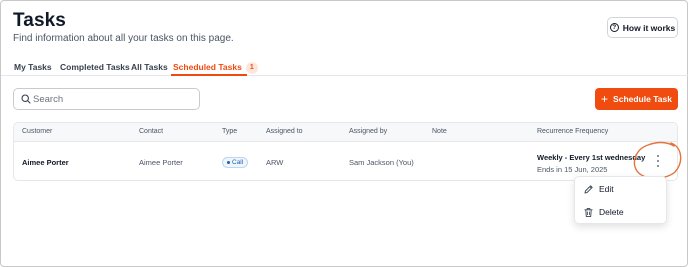  What do you see at coordinates (26, 99) in the screenshot?
I see `search-icon` at bounding box center [26, 99].